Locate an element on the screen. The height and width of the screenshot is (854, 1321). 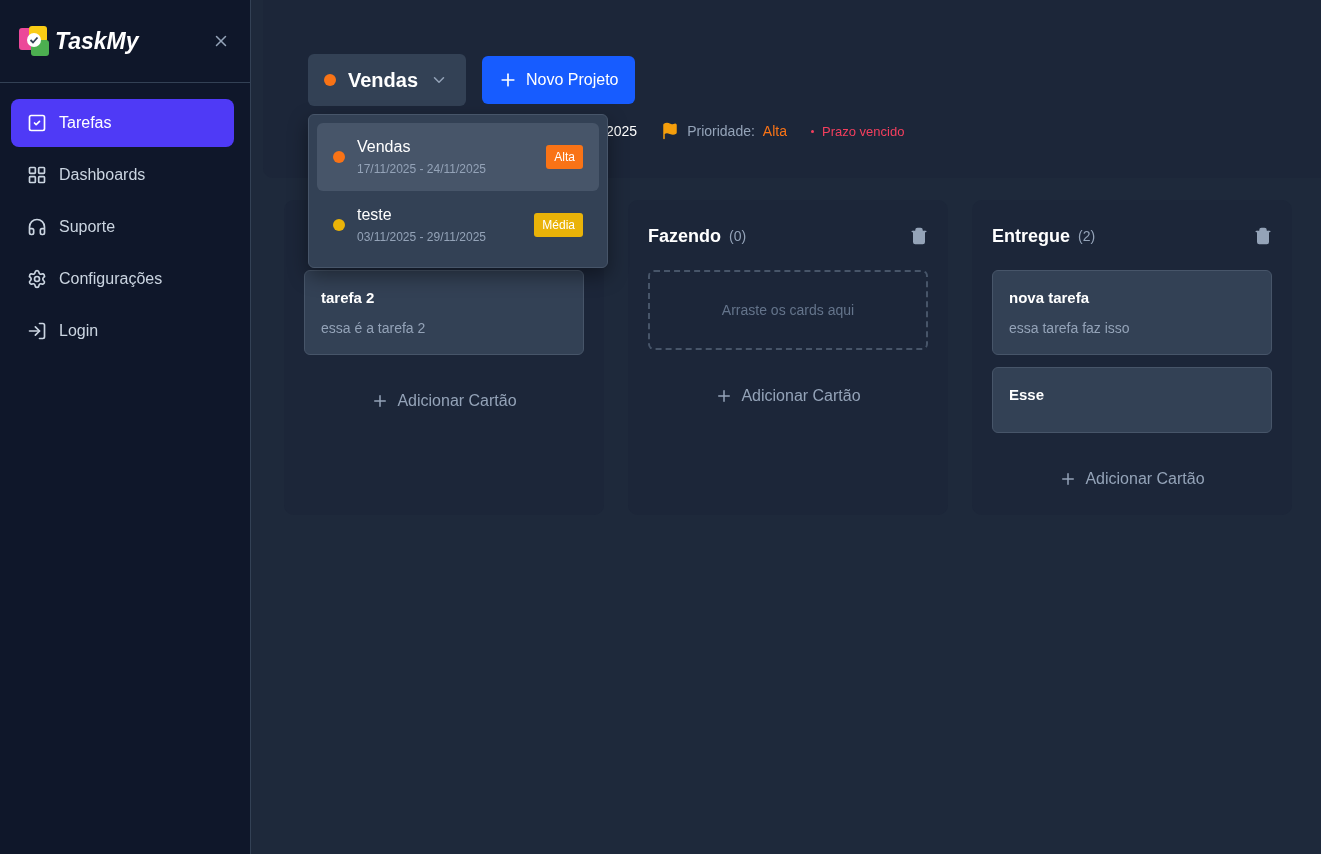
project-name: teste is located at coordinates (375, 215).